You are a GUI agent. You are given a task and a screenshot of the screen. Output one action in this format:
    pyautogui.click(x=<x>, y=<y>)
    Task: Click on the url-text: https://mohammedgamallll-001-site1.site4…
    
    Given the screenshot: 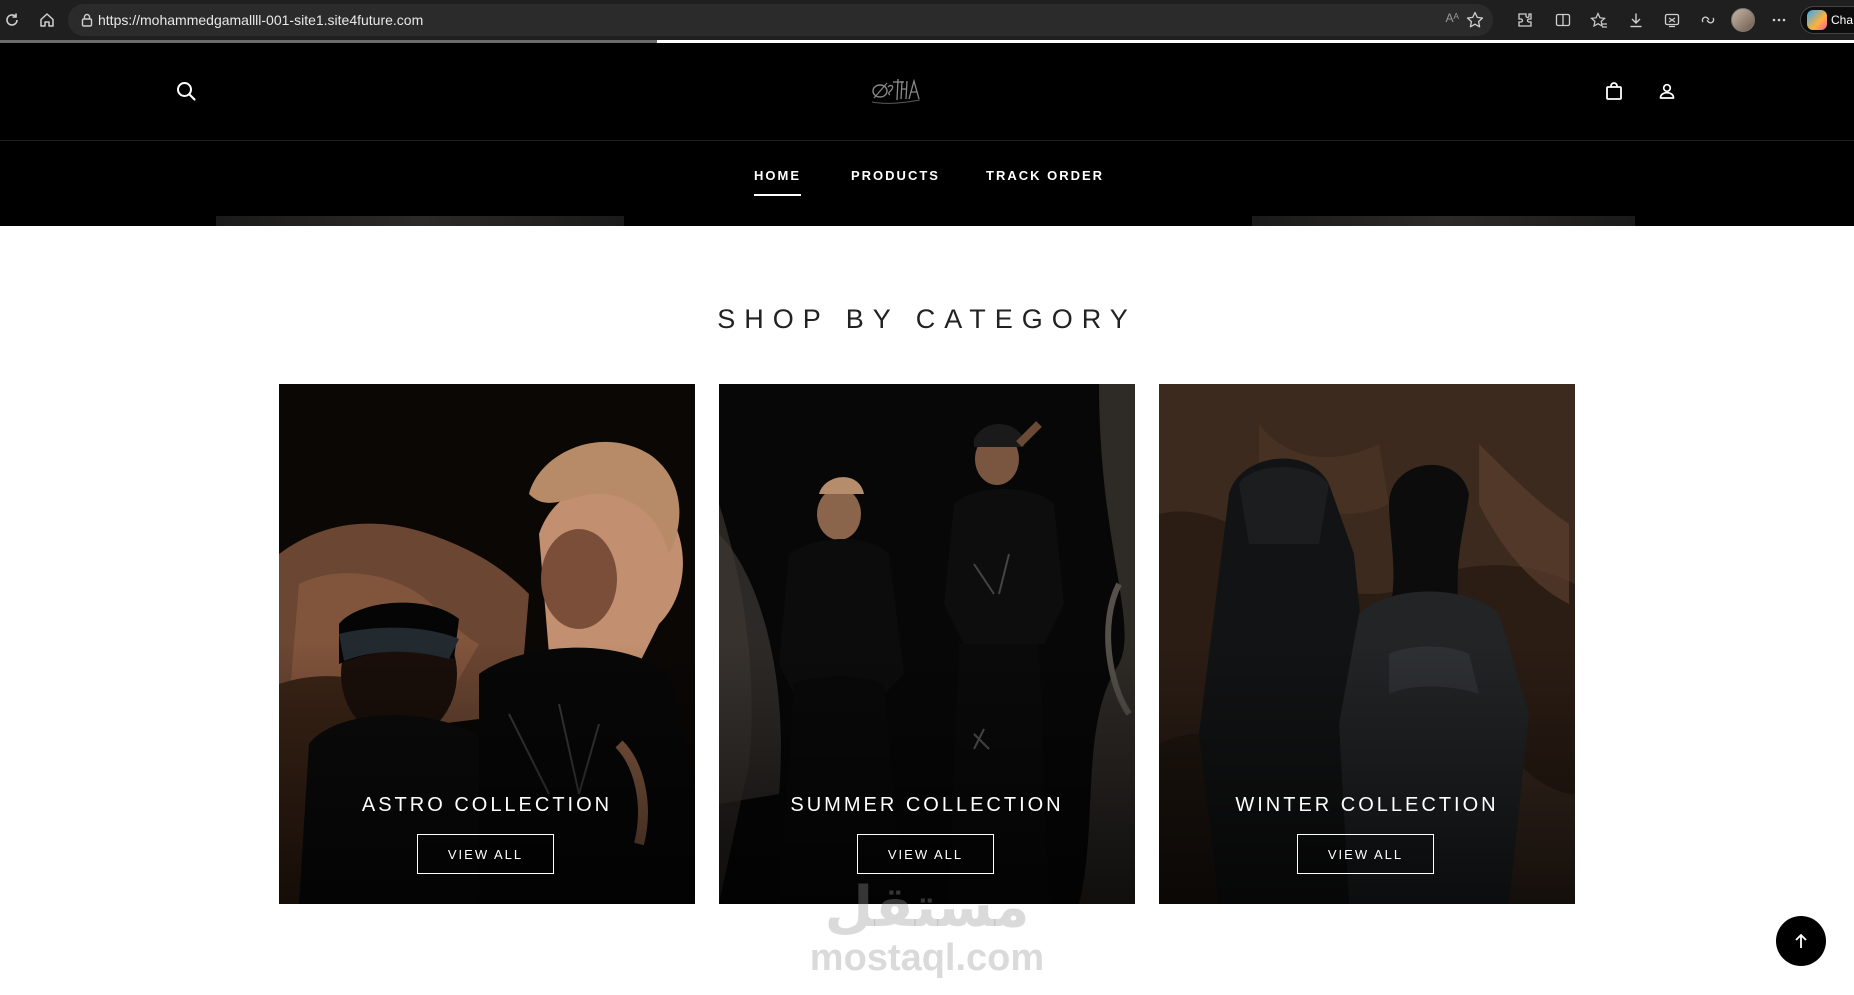 What is the action you would take?
    pyautogui.click(x=260, y=20)
    